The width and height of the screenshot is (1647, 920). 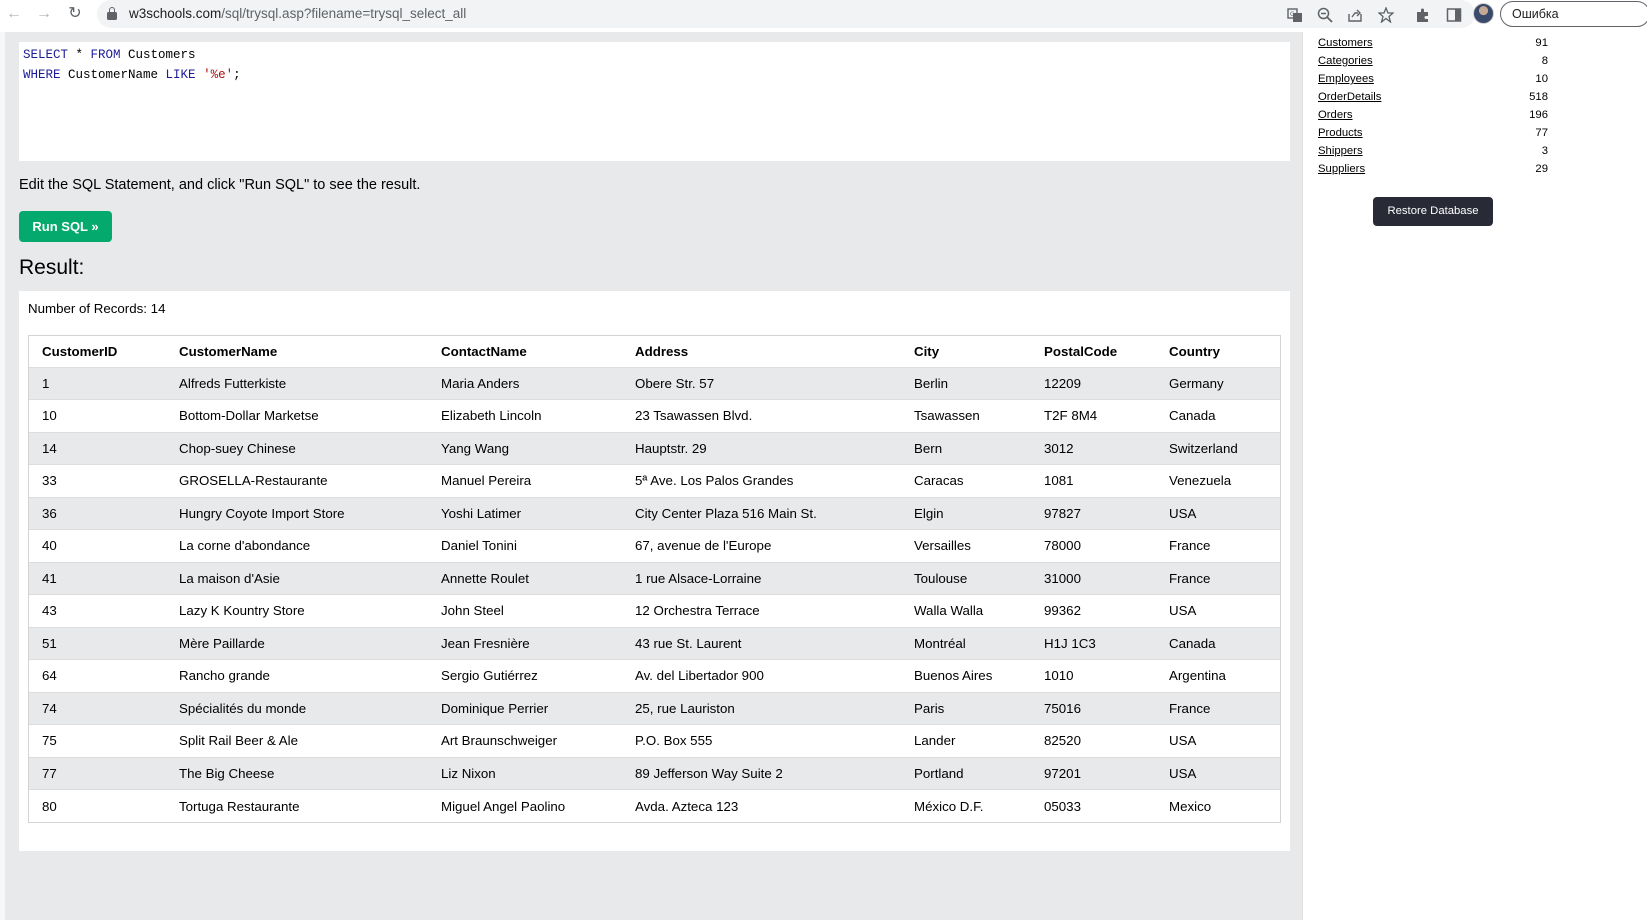 What do you see at coordinates (1433, 135) in the screenshot?
I see `sidebar-item-products: Products 77` at bounding box center [1433, 135].